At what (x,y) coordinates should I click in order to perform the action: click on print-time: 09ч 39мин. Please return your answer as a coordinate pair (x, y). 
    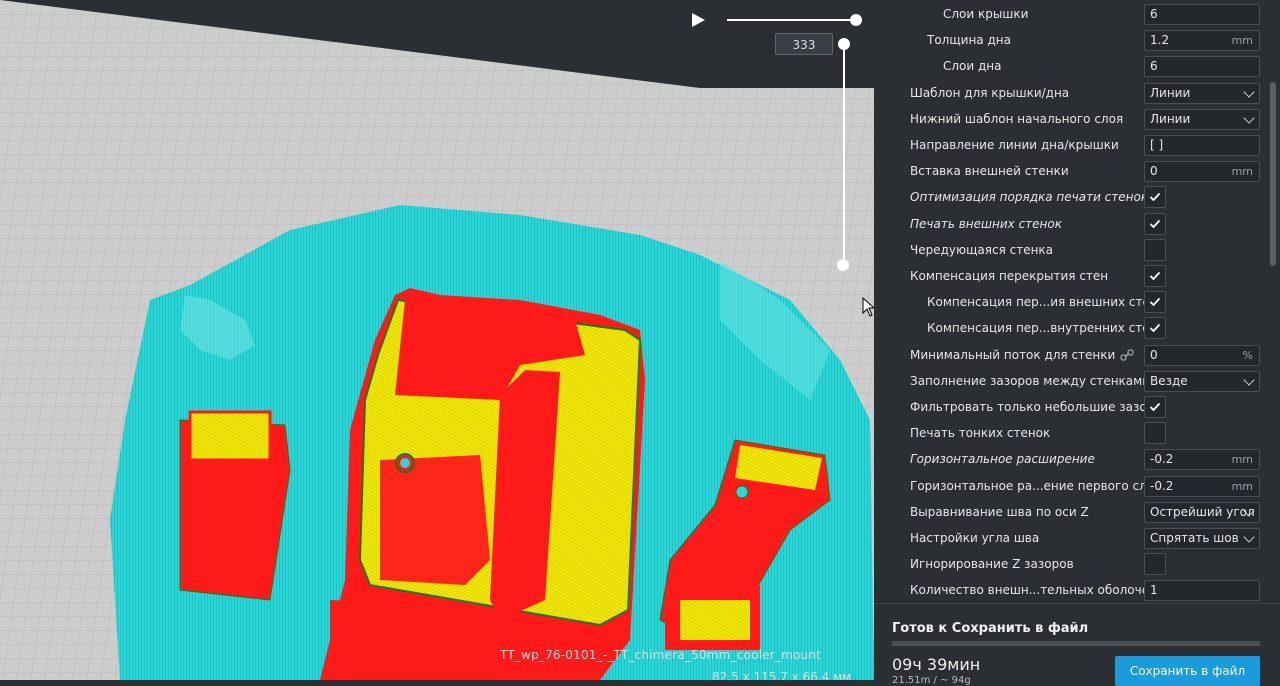
    Looking at the image, I should click on (936, 664).